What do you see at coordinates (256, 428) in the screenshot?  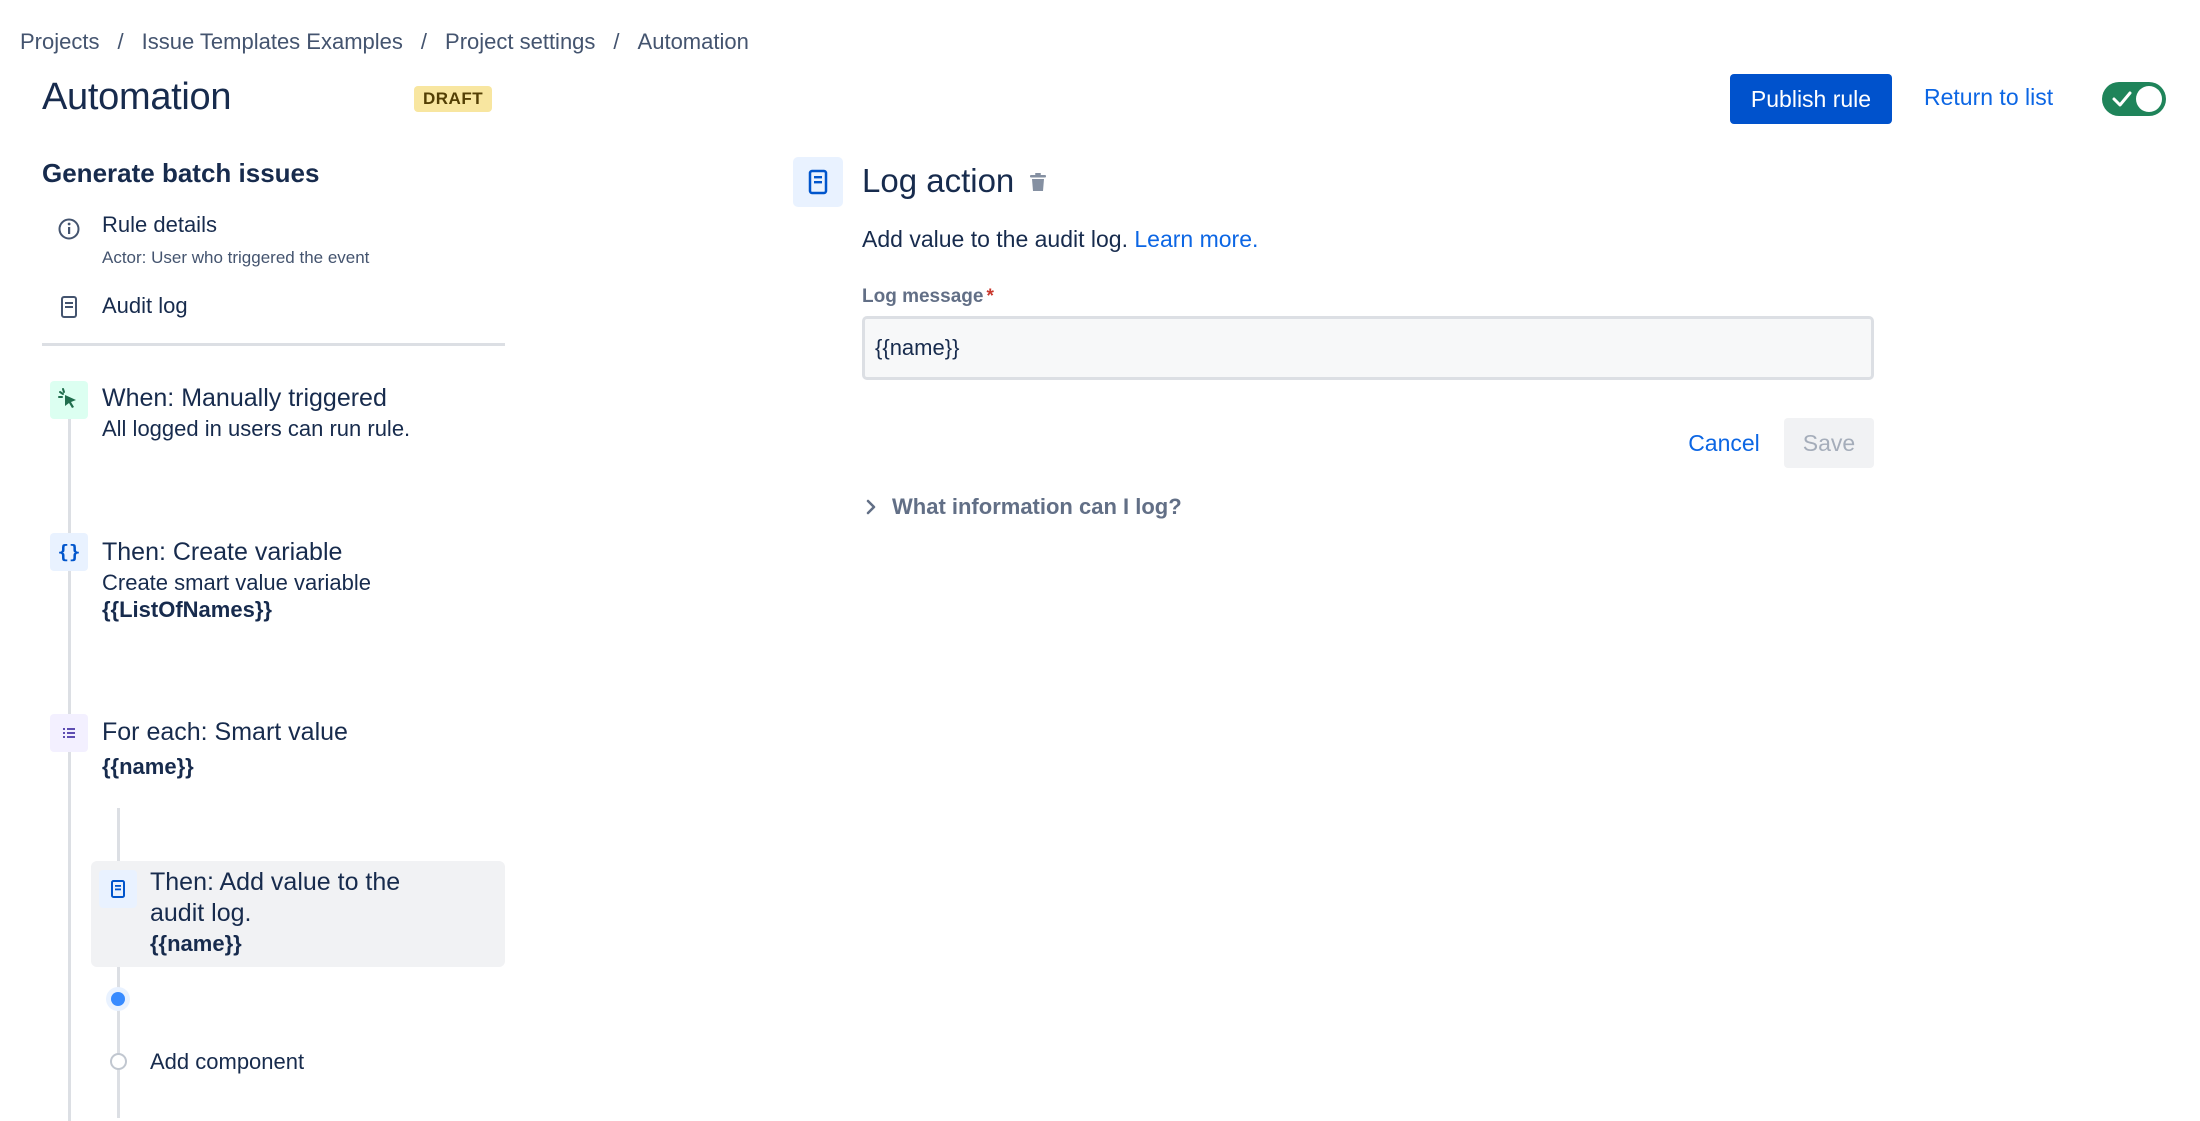 I see `trigger-desc: All logged in users can run rule.` at bounding box center [256, 428].